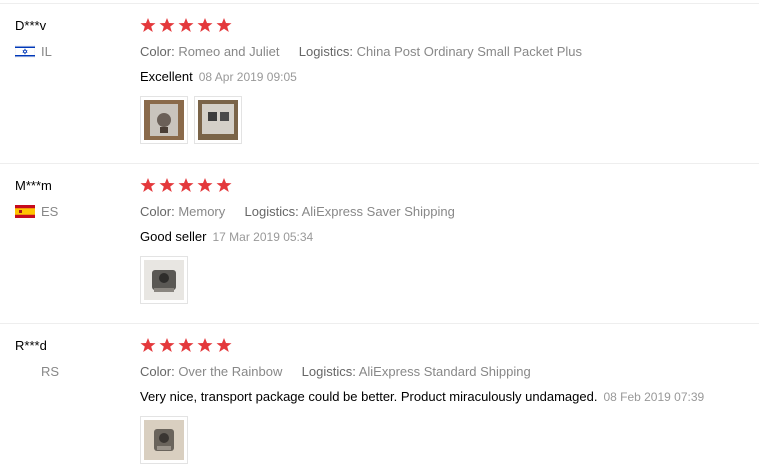 Image resolution: width=759 pixels, height=464 pixels. I want to click on country-code: IL, so click(46, 51).